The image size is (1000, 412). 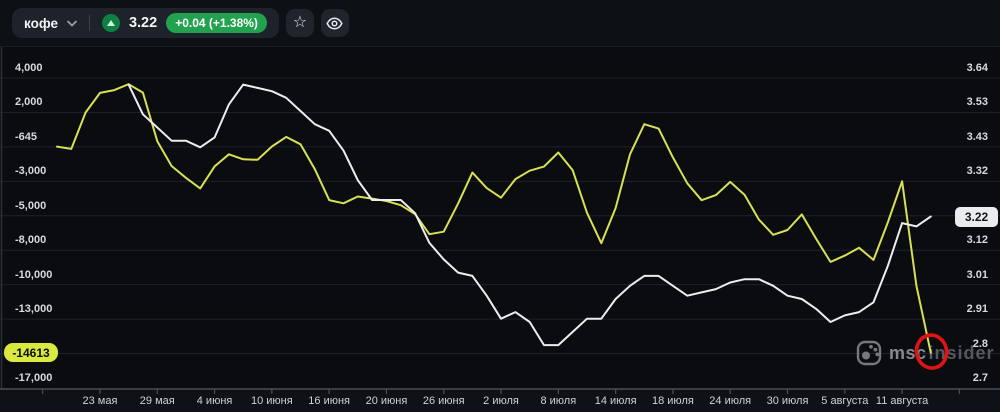 What do you see at coordinates (977, 68) in the screenshot?
I see `right-axis-label: 3.64` at bounding box center [977, 68].